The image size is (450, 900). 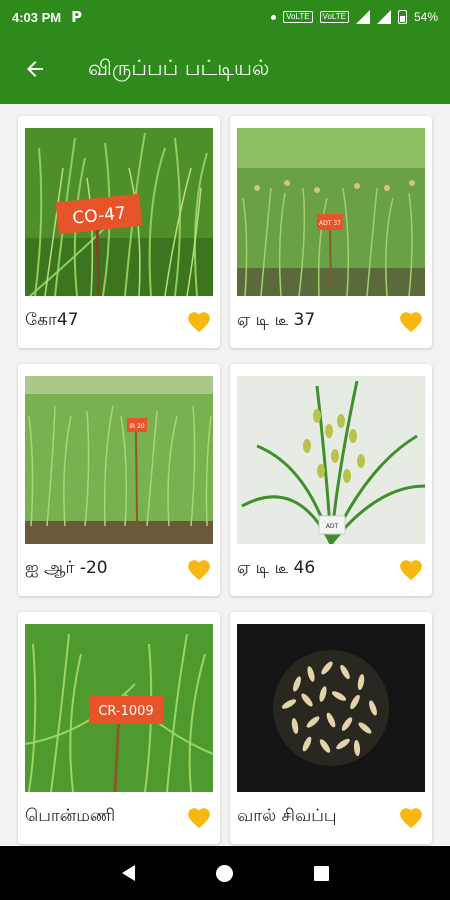 I want to click on battery-icon, so click(x=402, y=17).